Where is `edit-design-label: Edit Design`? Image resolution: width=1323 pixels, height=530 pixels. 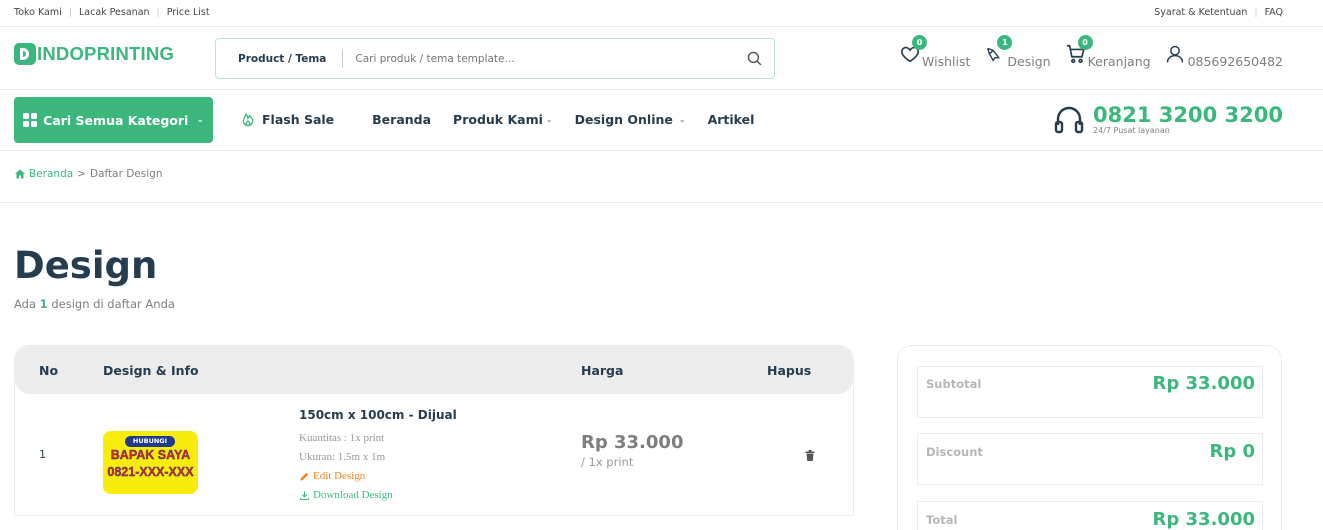
edit-design-label: Edit Design is located at coordinates (339, 476).